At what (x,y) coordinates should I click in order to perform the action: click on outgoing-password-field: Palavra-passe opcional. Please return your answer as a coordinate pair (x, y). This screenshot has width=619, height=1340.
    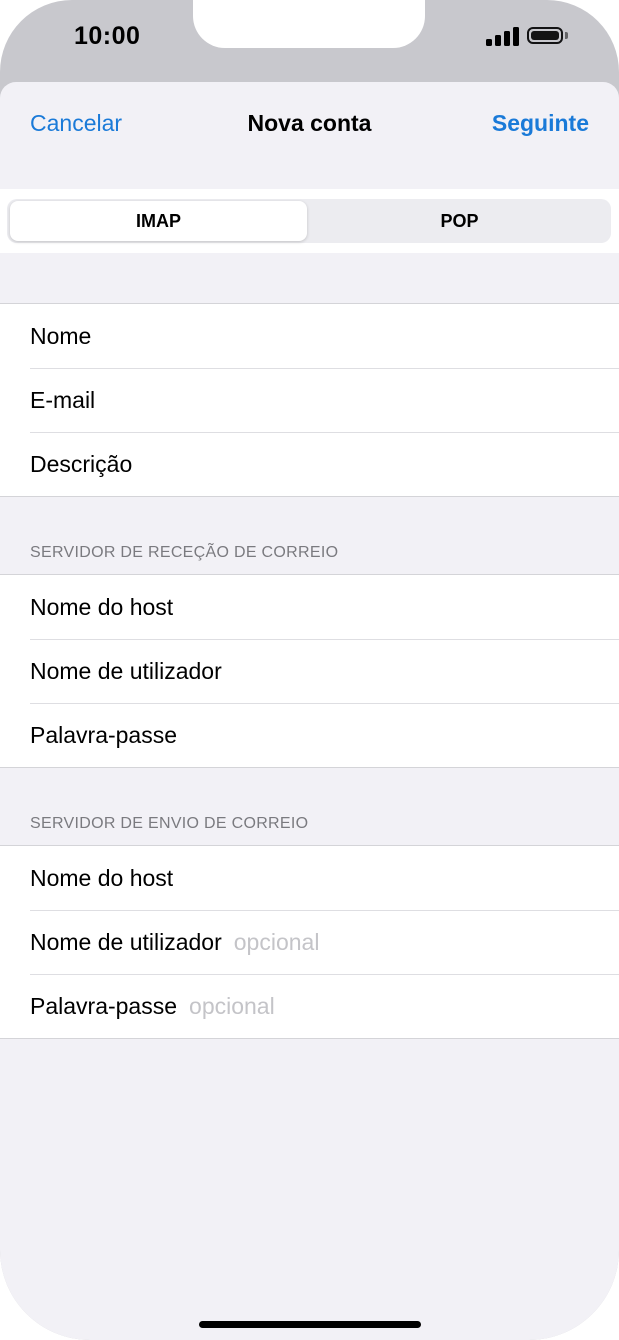
    Looking at the image, I should click on (309, 1006).